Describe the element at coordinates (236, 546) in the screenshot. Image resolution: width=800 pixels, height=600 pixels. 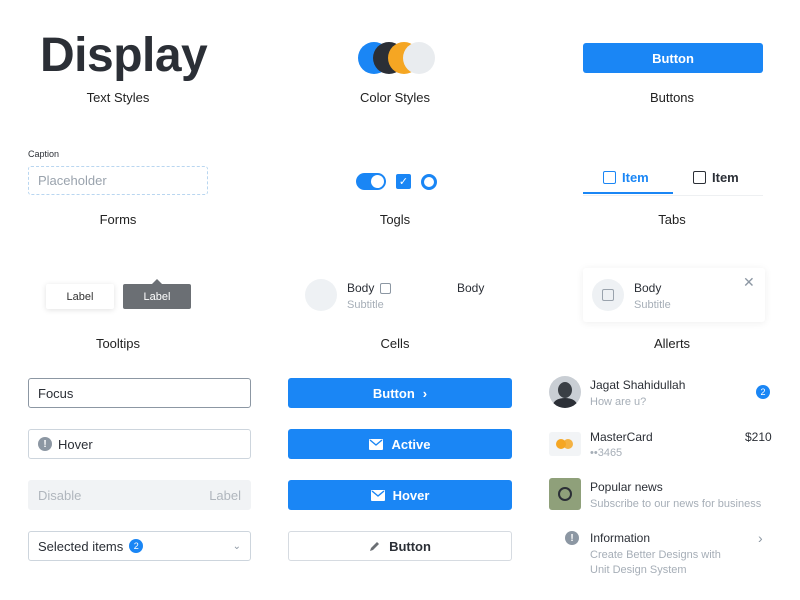
I see `chevron-down-icon: ⌄` at that location.